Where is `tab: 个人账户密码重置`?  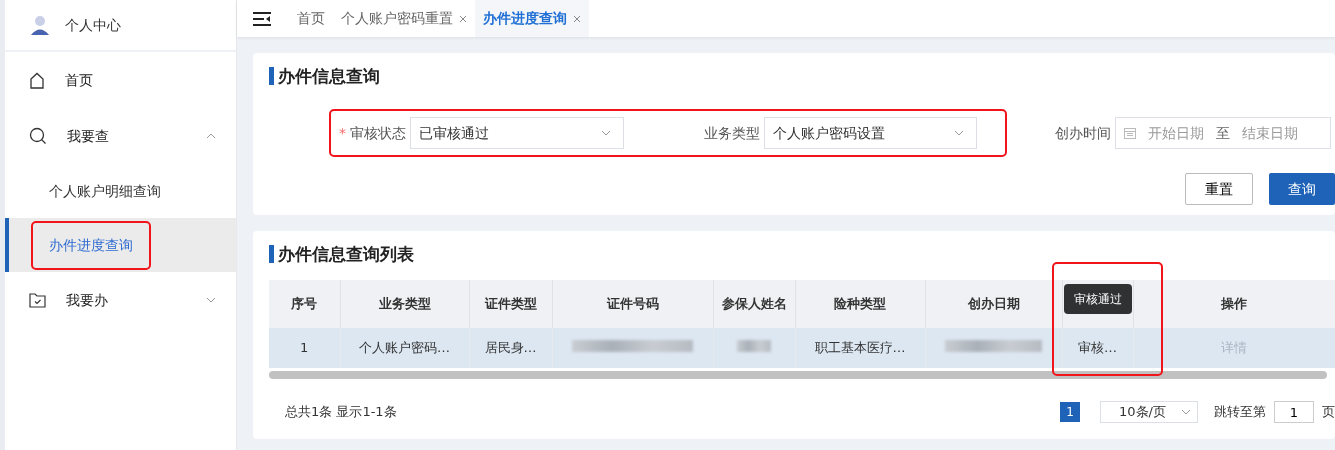
tab: 个人账户密码重置 is located at coordinates (404, 18).